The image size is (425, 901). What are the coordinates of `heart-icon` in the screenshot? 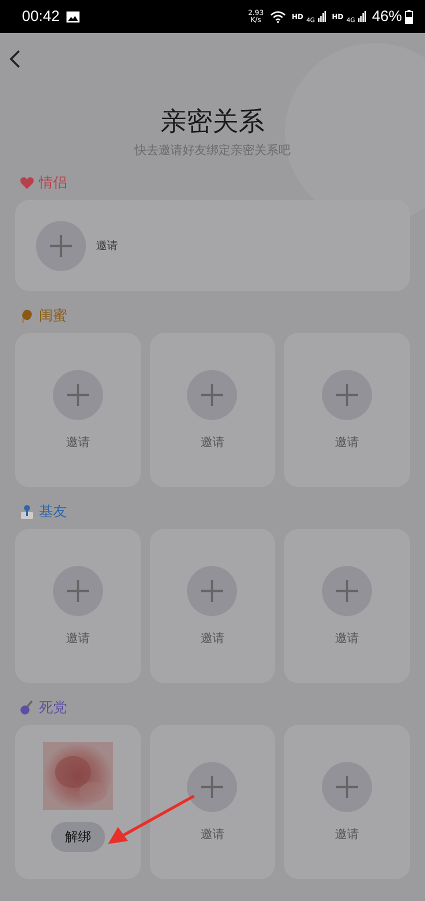 It's located at (27, 183).